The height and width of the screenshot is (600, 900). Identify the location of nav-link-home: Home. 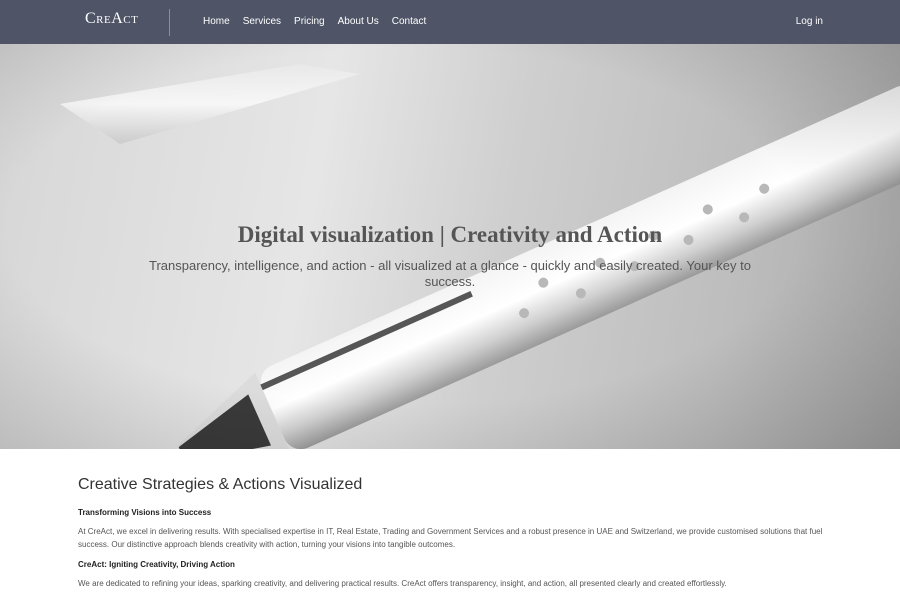
(216, 21).